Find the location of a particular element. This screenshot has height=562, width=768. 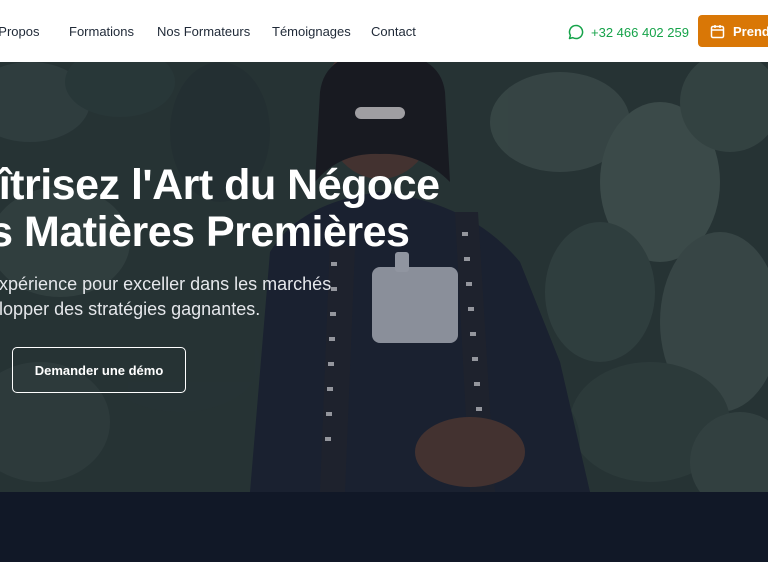

phone-link: +32 466 402 259 is located at coordinates (628, 32).